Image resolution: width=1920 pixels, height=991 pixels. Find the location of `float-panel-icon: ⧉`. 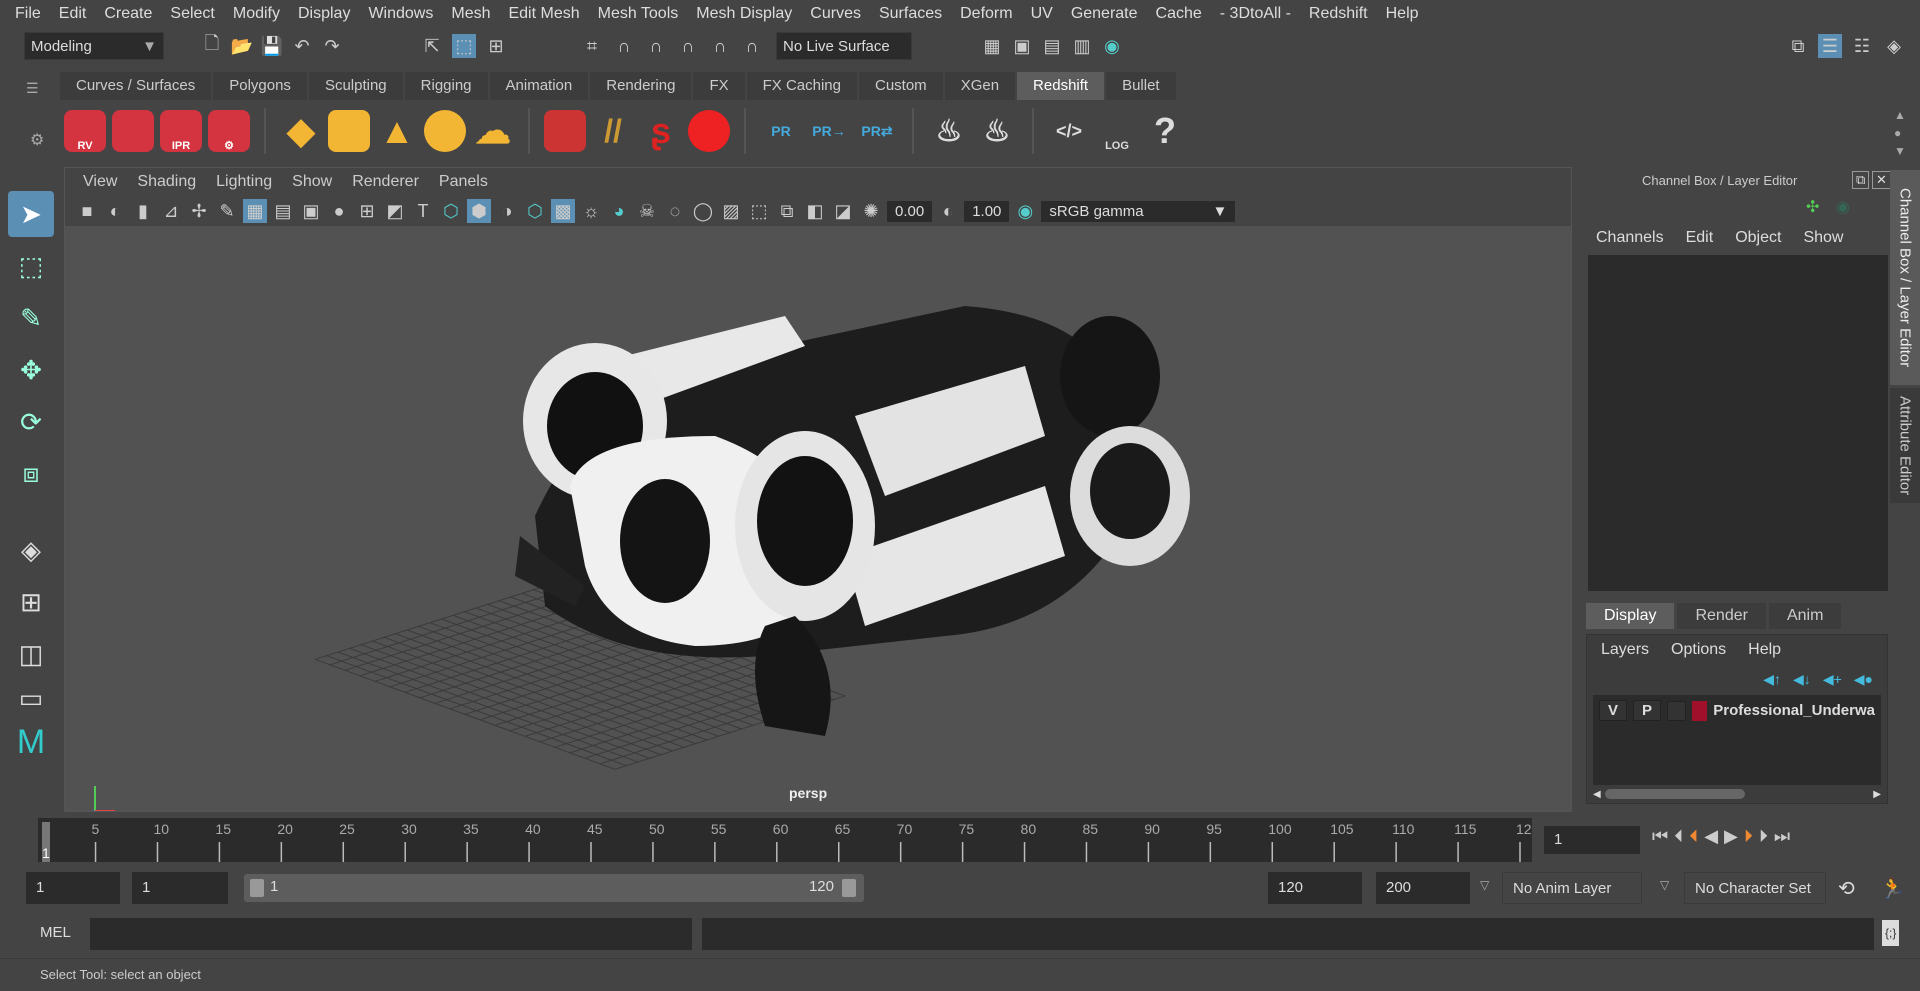

float-panel-icon: ⧉ is located at coordinates (1861, 180).